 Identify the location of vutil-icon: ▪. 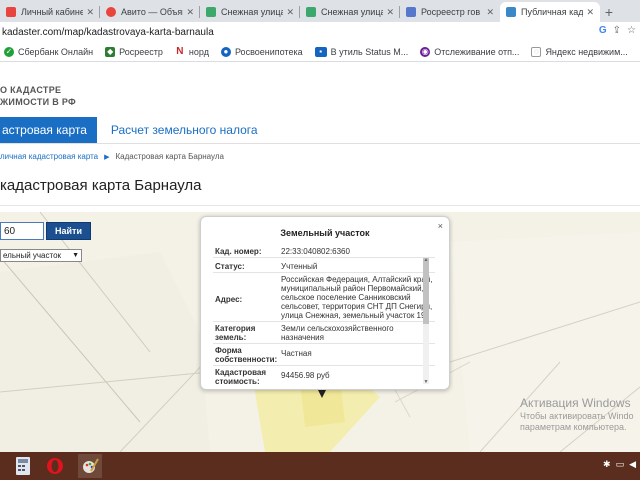
(320, 51).